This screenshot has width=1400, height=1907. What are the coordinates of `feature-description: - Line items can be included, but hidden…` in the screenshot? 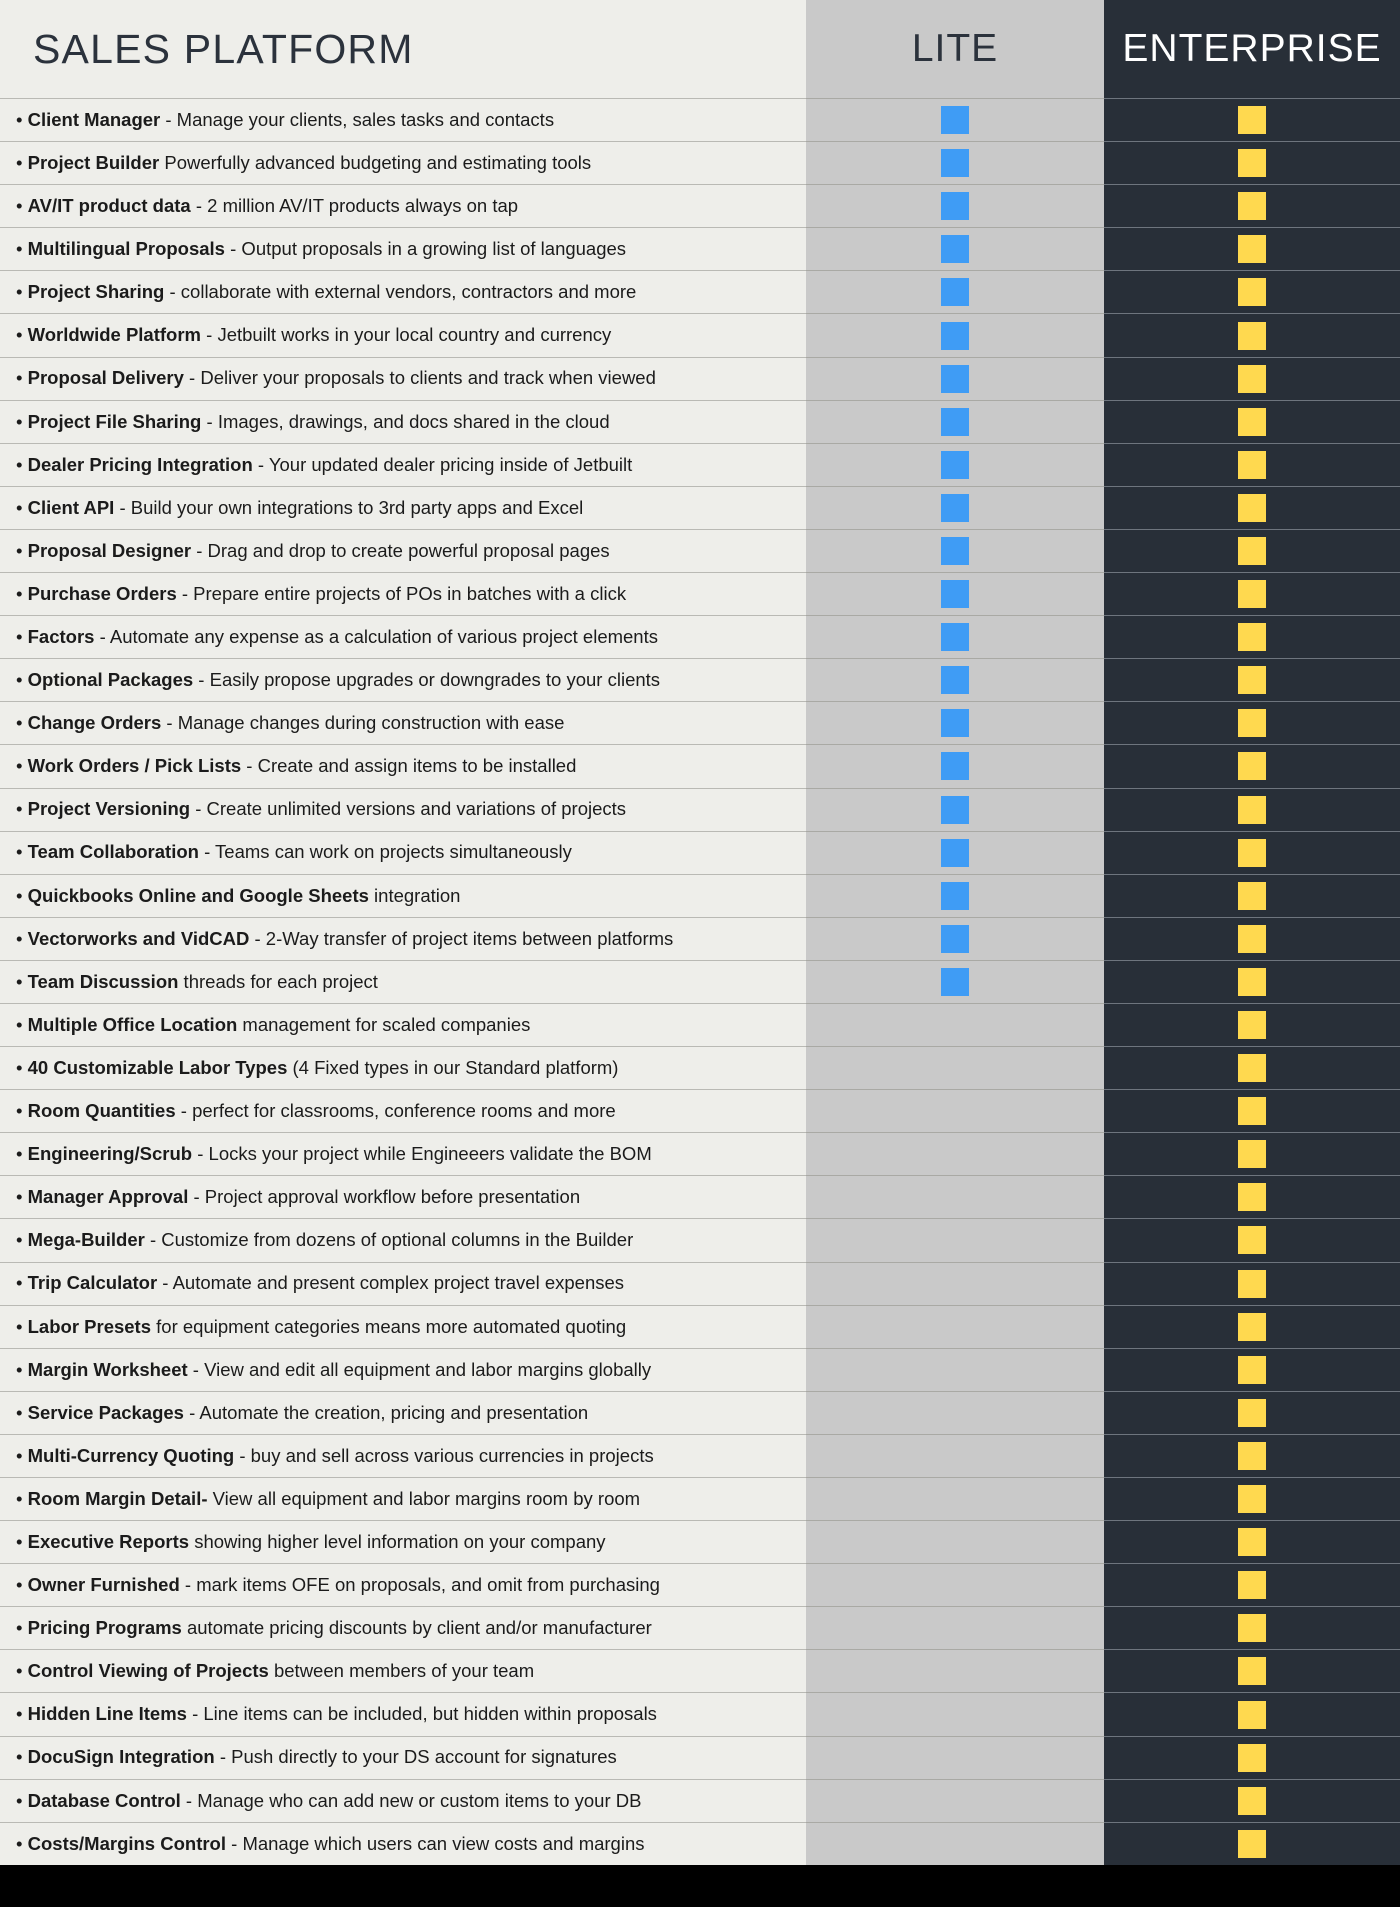 It's located at (421, 1714).